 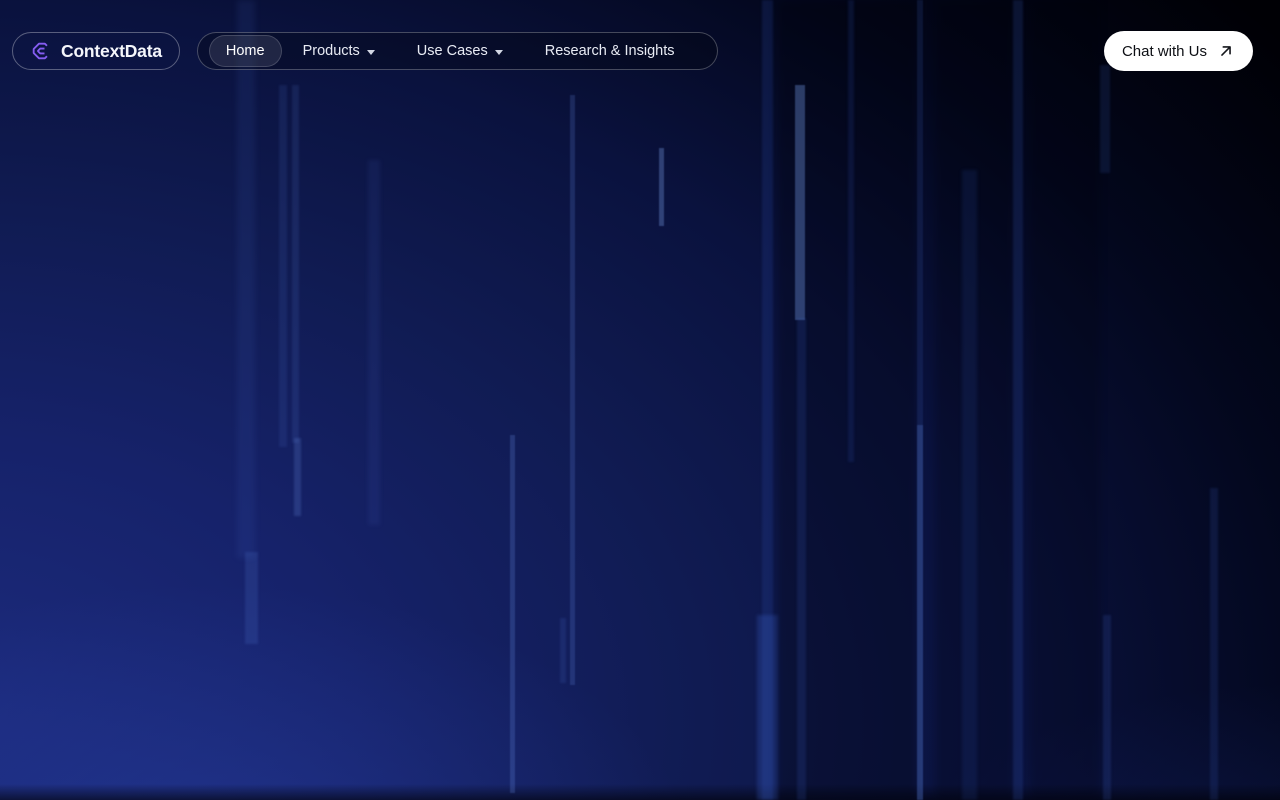 I want to click on chat-button-label: Chat with Us, so click(x=1164, y=51).